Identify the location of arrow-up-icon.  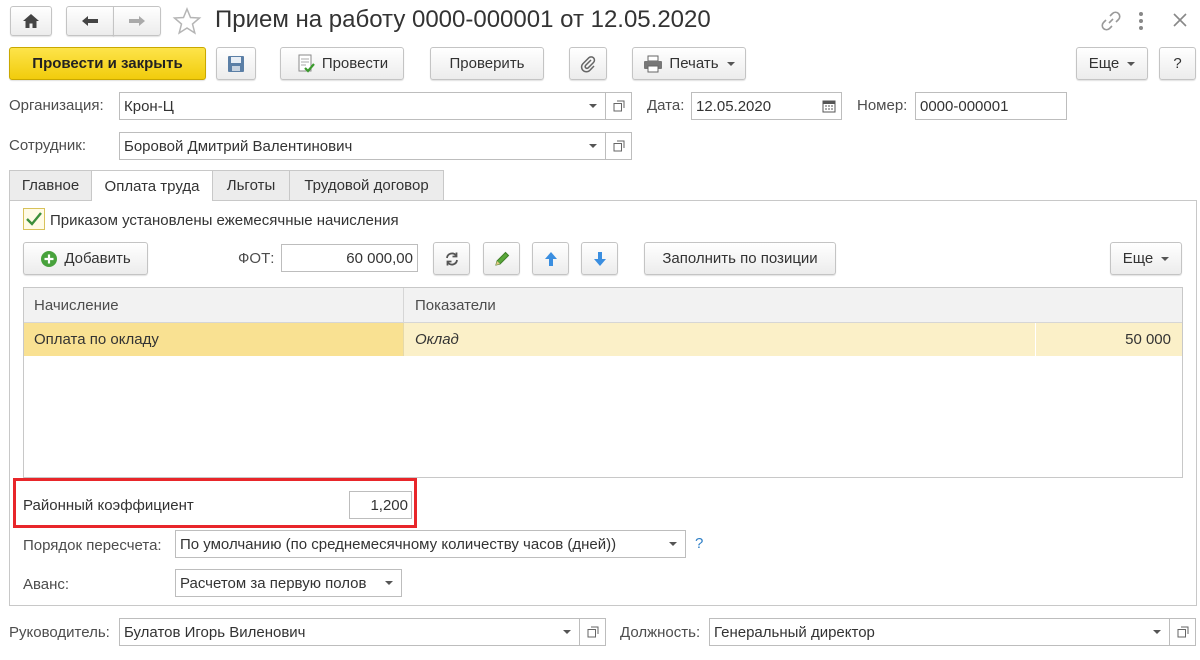
(550, 258).